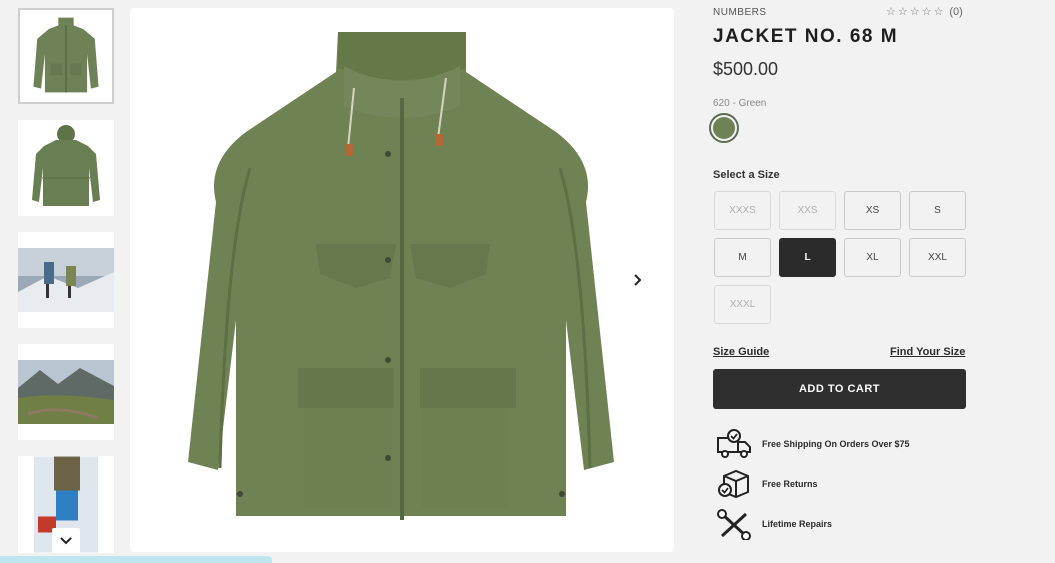 The image size is (1055, 563). I want to click on thumbnail-jacket-back, so click(66, 168).